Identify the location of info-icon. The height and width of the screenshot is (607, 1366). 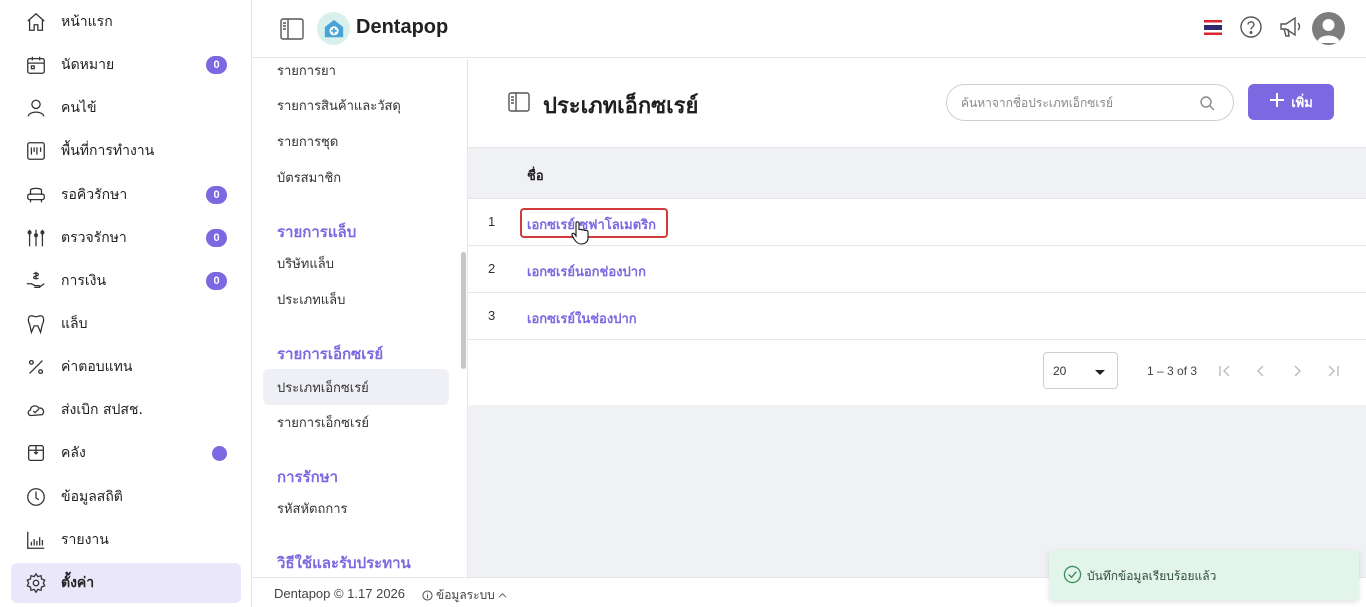
(427, 595).